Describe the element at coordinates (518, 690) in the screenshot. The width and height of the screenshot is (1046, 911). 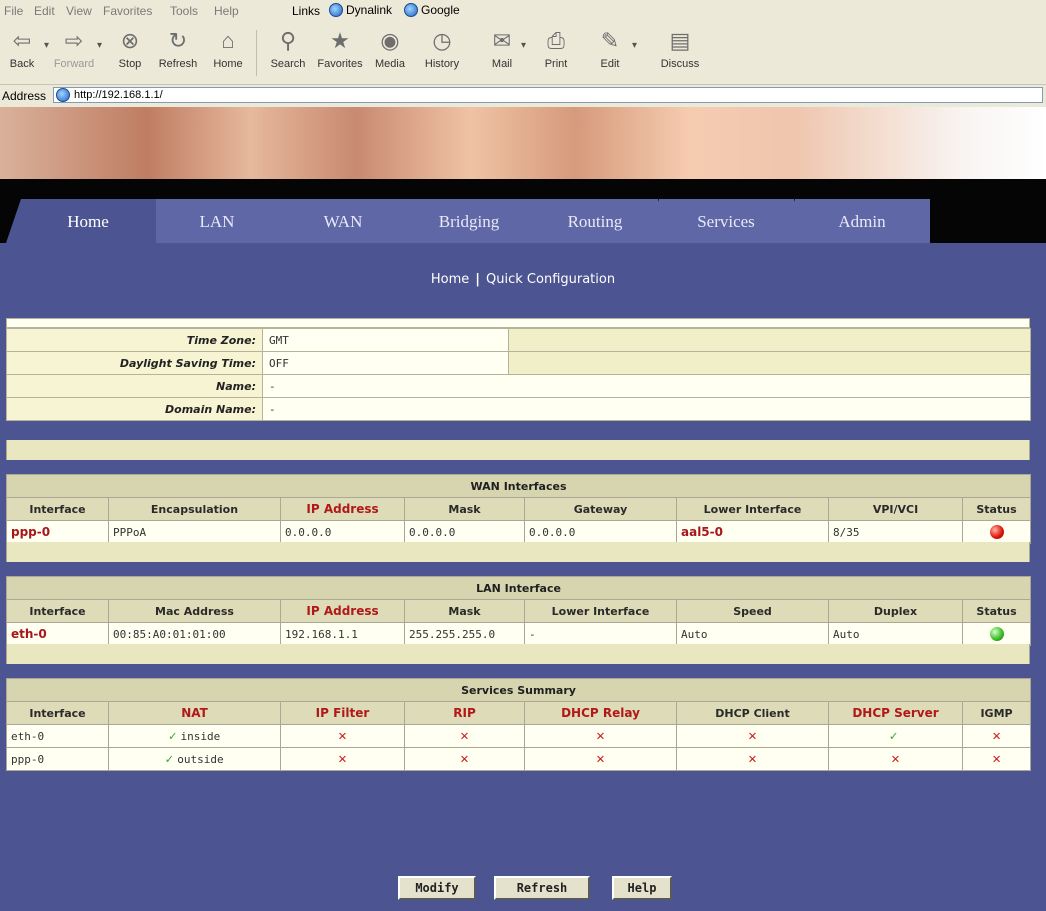
I see `services-table-title: Services Summary` at that location.